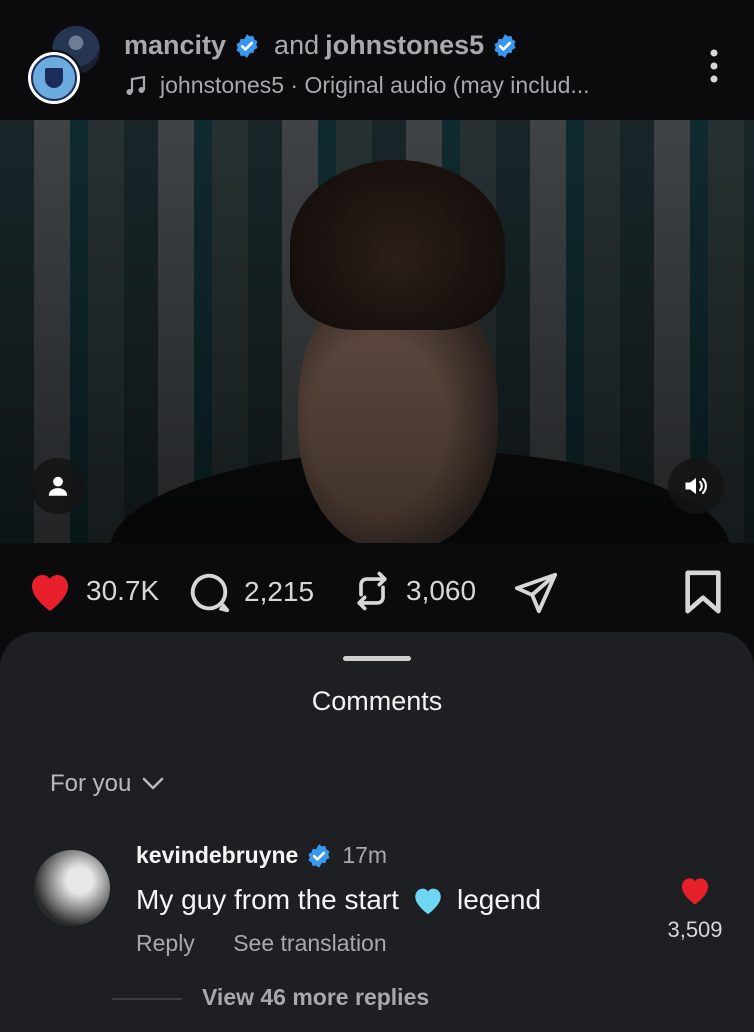 The width and height of the screenshot is (754, 1032). I want to click on post-action-bar: 30.7K 2,215 3,060, so click(377, 593).